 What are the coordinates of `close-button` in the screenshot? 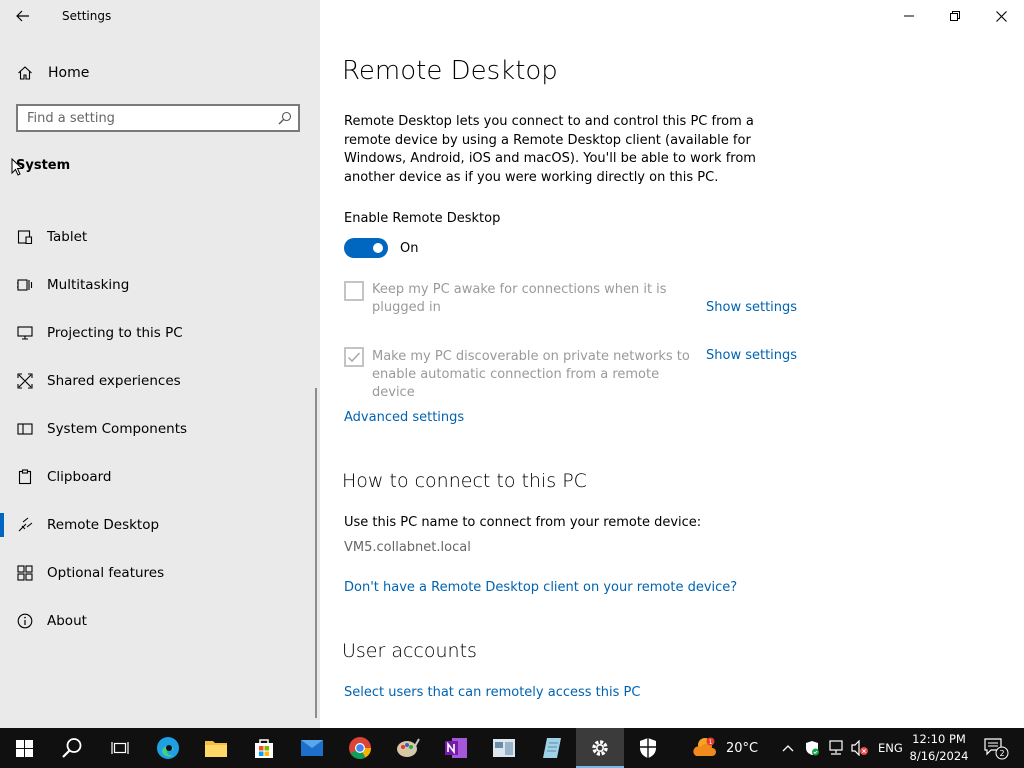 It's located at (1001, 16).